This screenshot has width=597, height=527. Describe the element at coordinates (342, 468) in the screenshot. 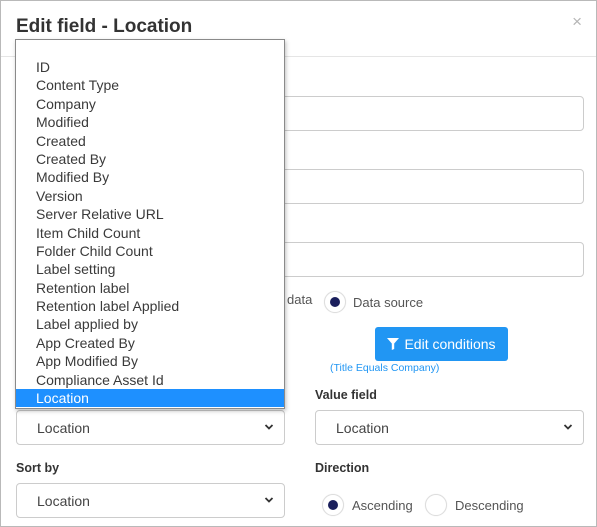

I see `direction-label: Direction` at that location.